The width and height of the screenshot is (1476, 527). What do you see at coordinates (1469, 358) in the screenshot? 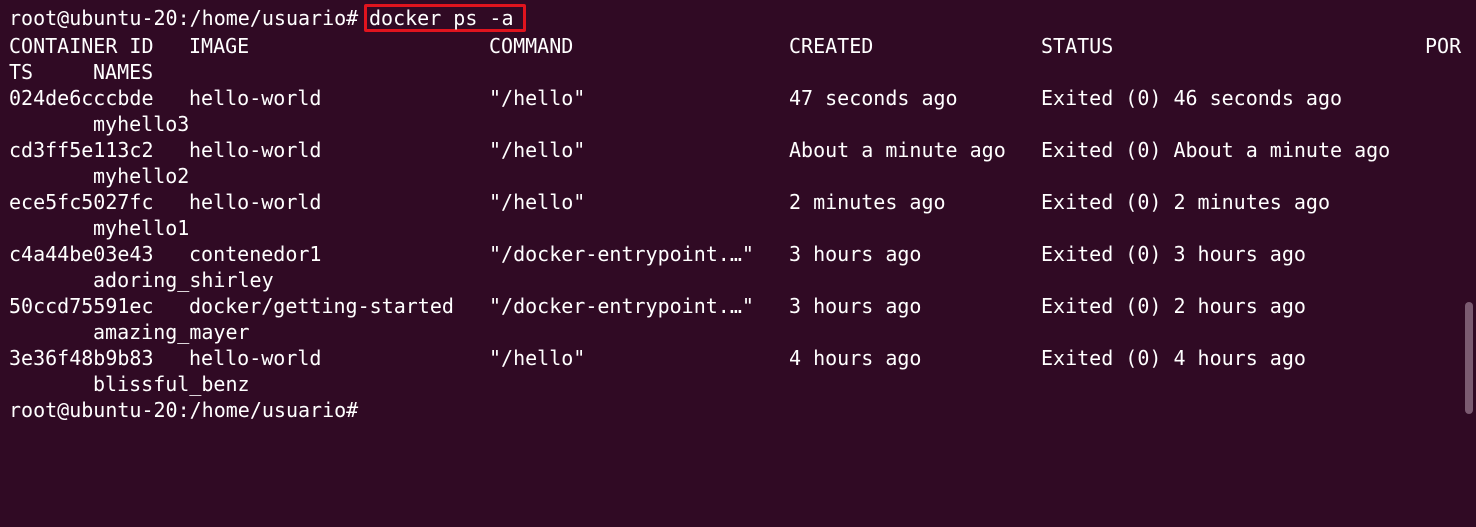
I see `terminal-scrollbar` at bounding box center [1469, 358].